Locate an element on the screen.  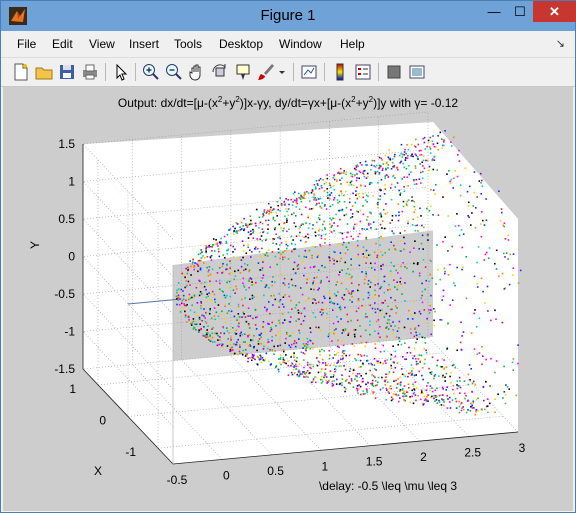
open-file-icon is located at coordinates (44, 72).